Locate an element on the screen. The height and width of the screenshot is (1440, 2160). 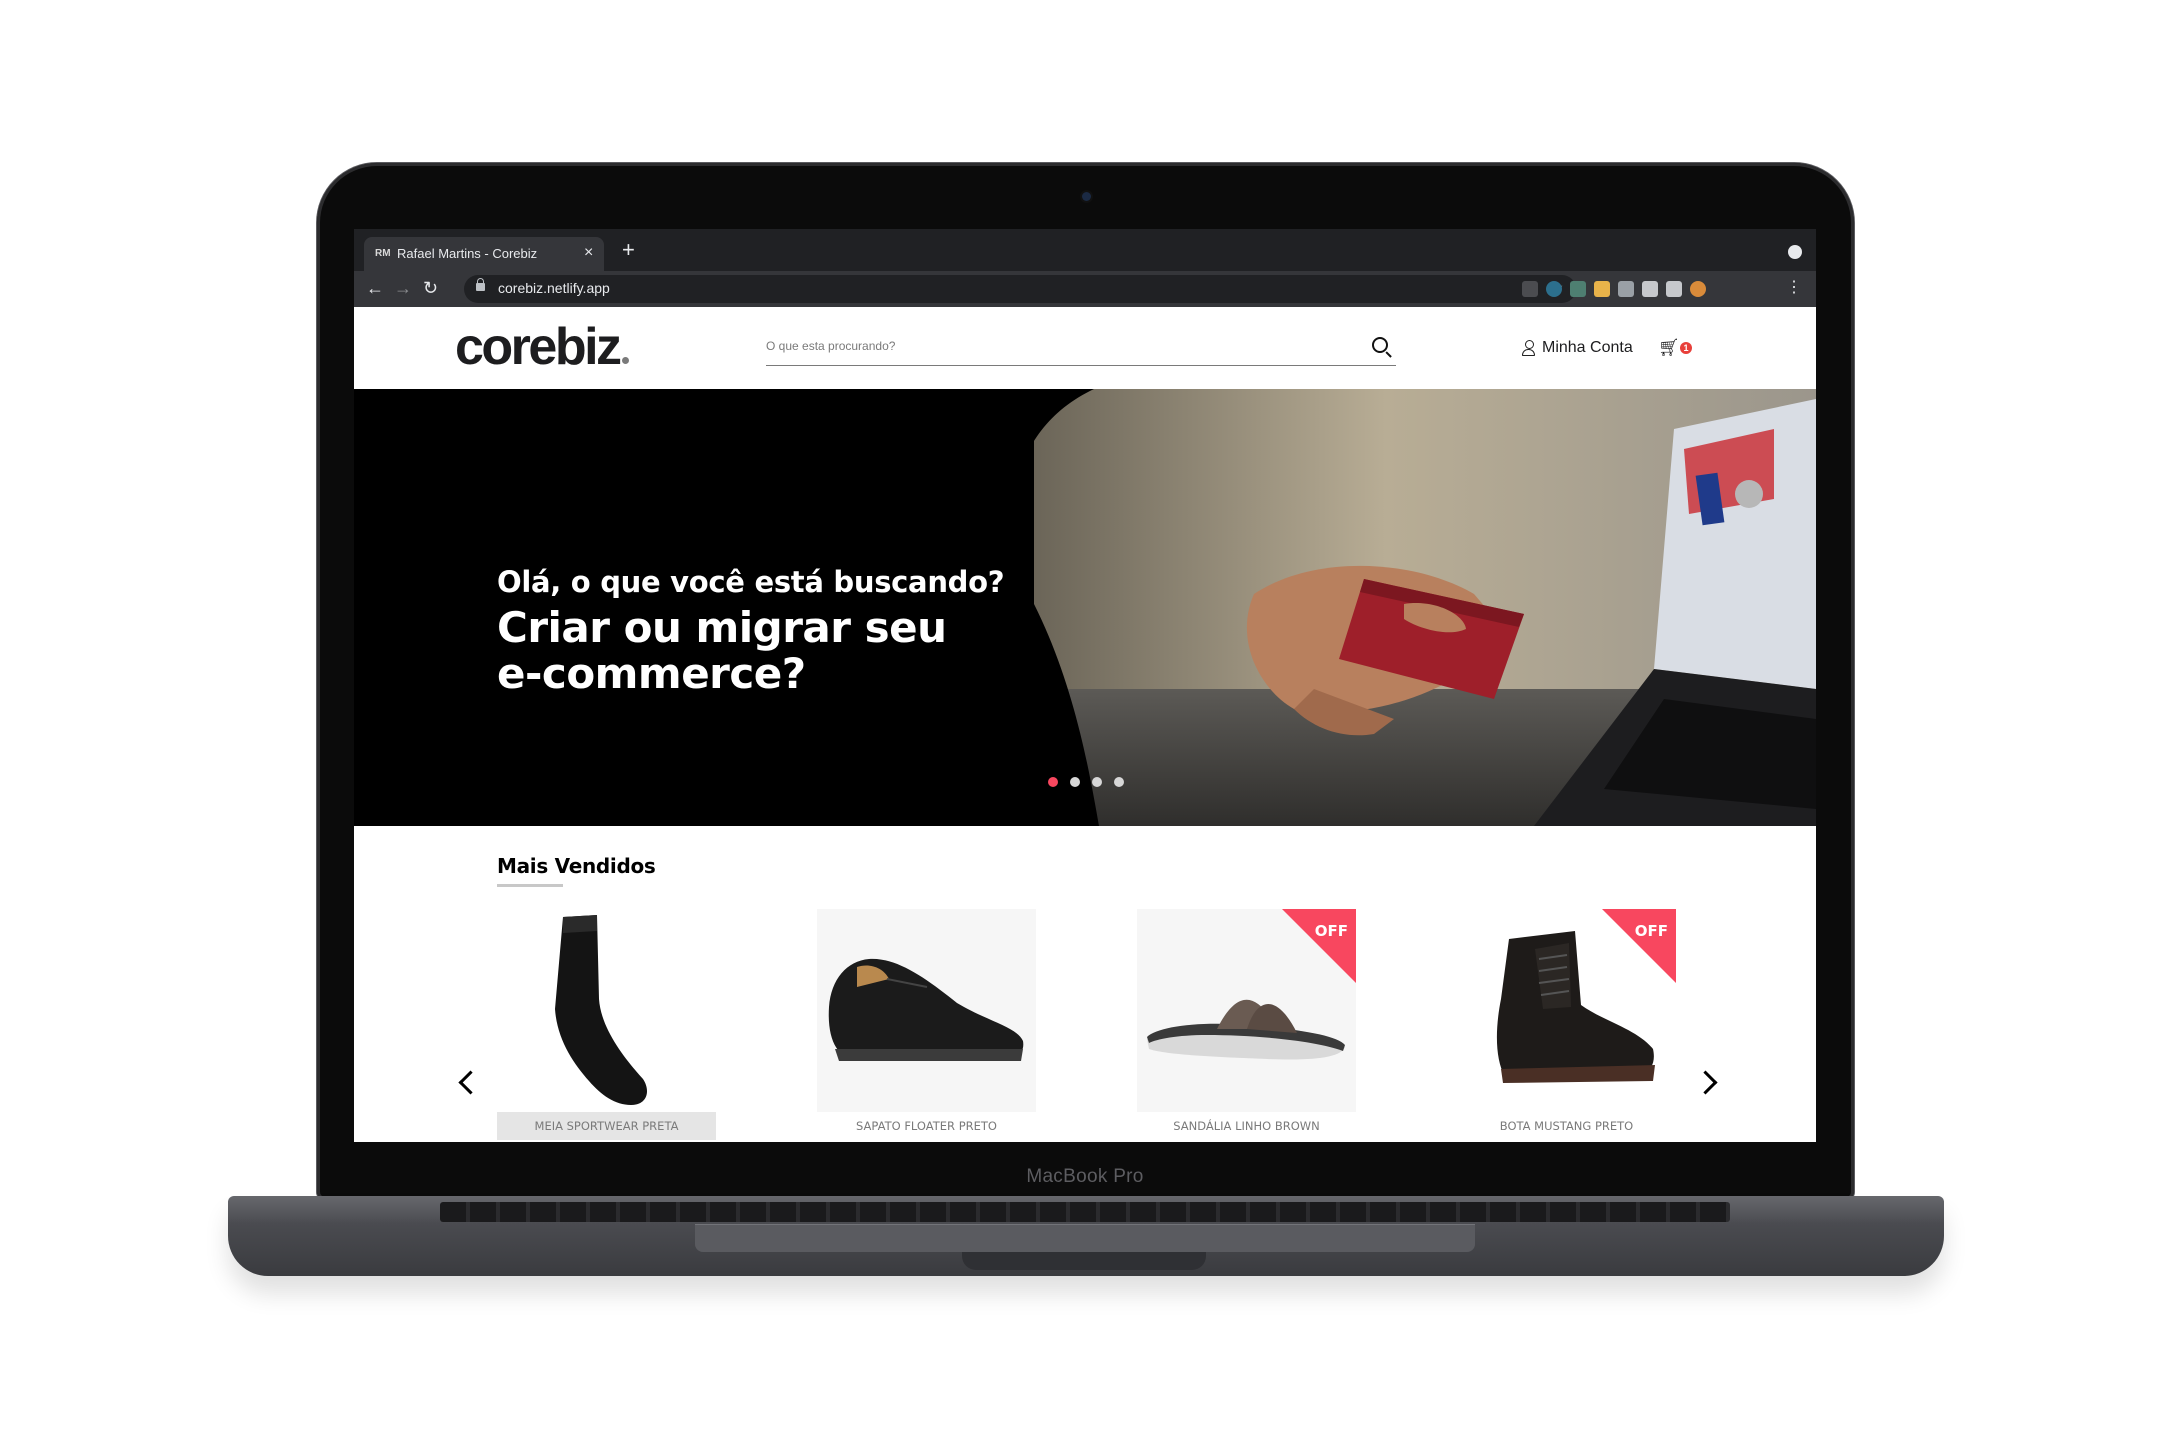
account-link: Minha Conta is located at coordinates (1577, 348).